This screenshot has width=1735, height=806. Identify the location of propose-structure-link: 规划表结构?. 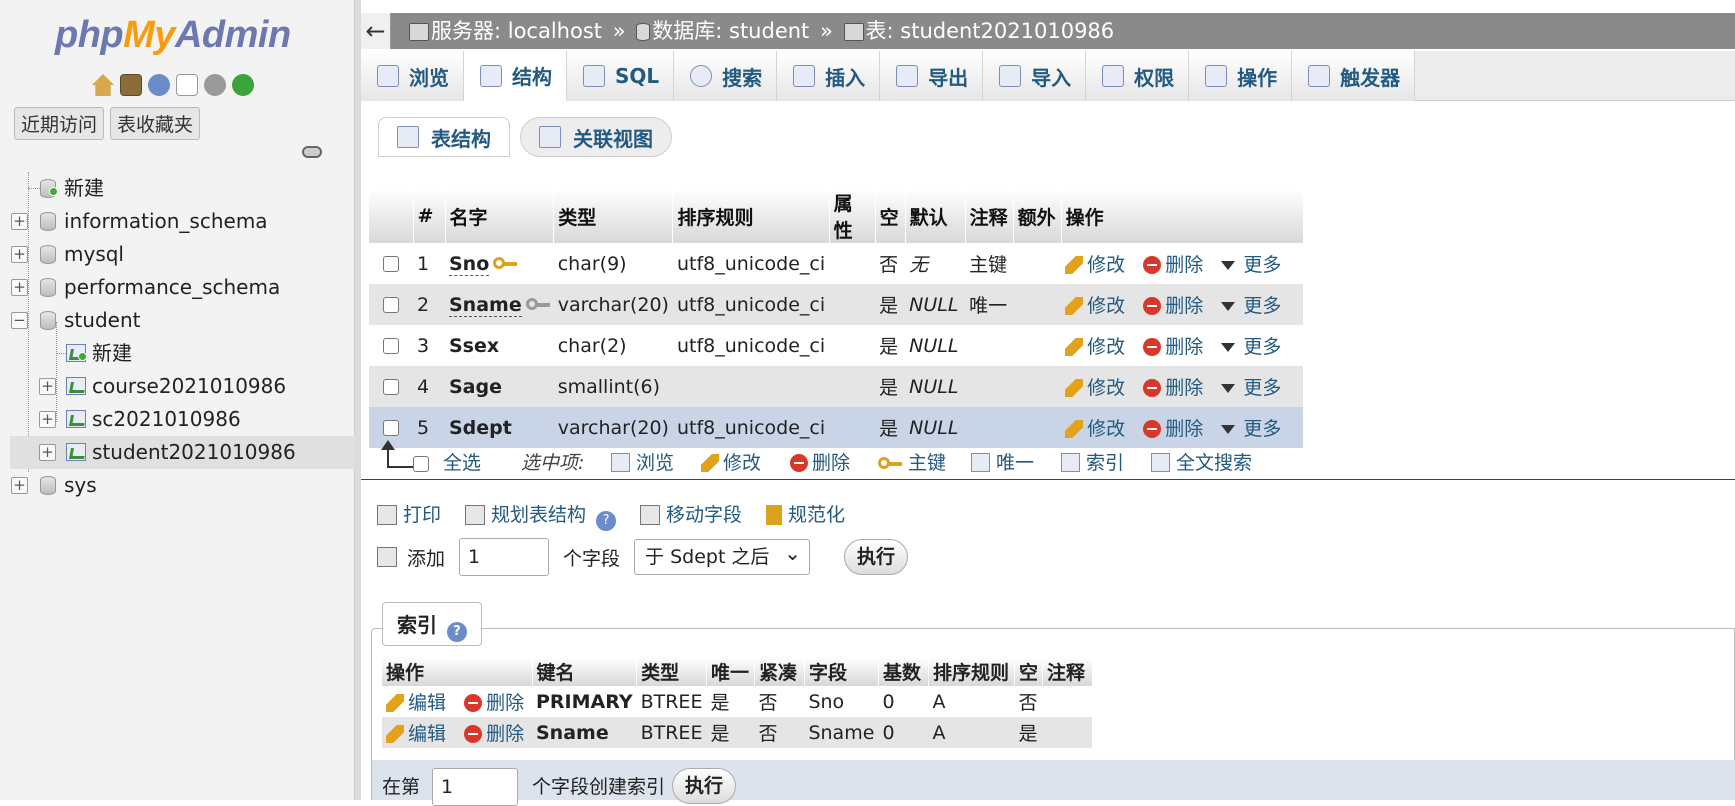
(541, 515).